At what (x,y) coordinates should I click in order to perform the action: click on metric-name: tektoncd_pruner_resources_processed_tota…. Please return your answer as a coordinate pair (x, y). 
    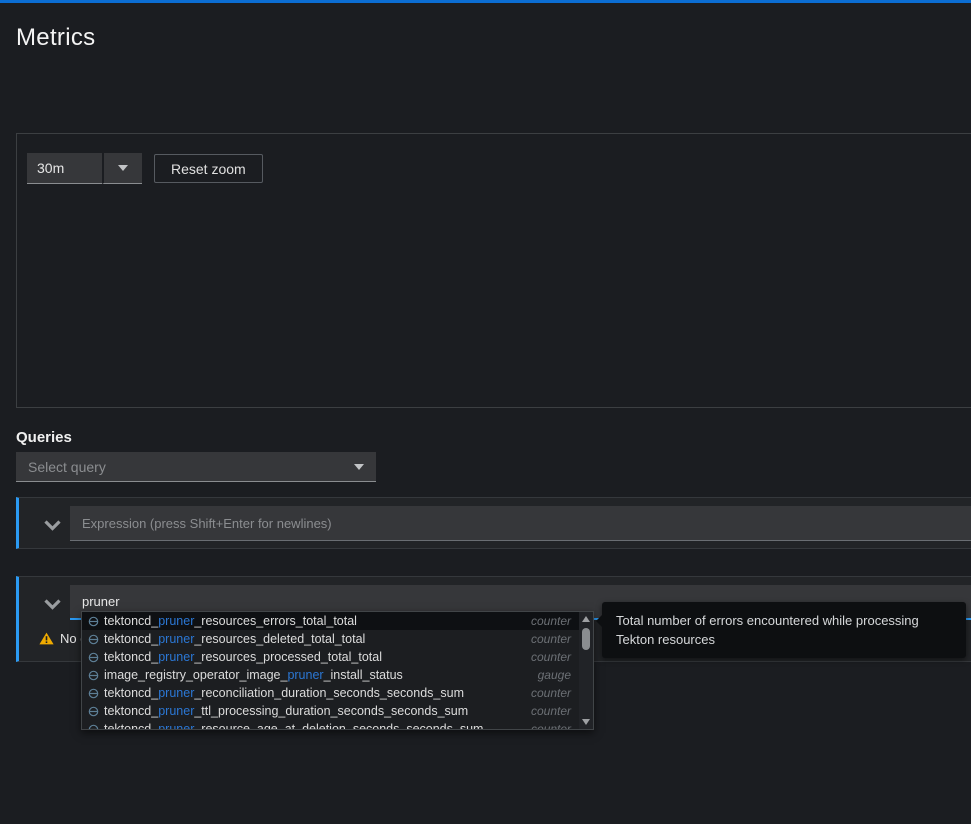
    Looking at the image, I should click on (243, 657).